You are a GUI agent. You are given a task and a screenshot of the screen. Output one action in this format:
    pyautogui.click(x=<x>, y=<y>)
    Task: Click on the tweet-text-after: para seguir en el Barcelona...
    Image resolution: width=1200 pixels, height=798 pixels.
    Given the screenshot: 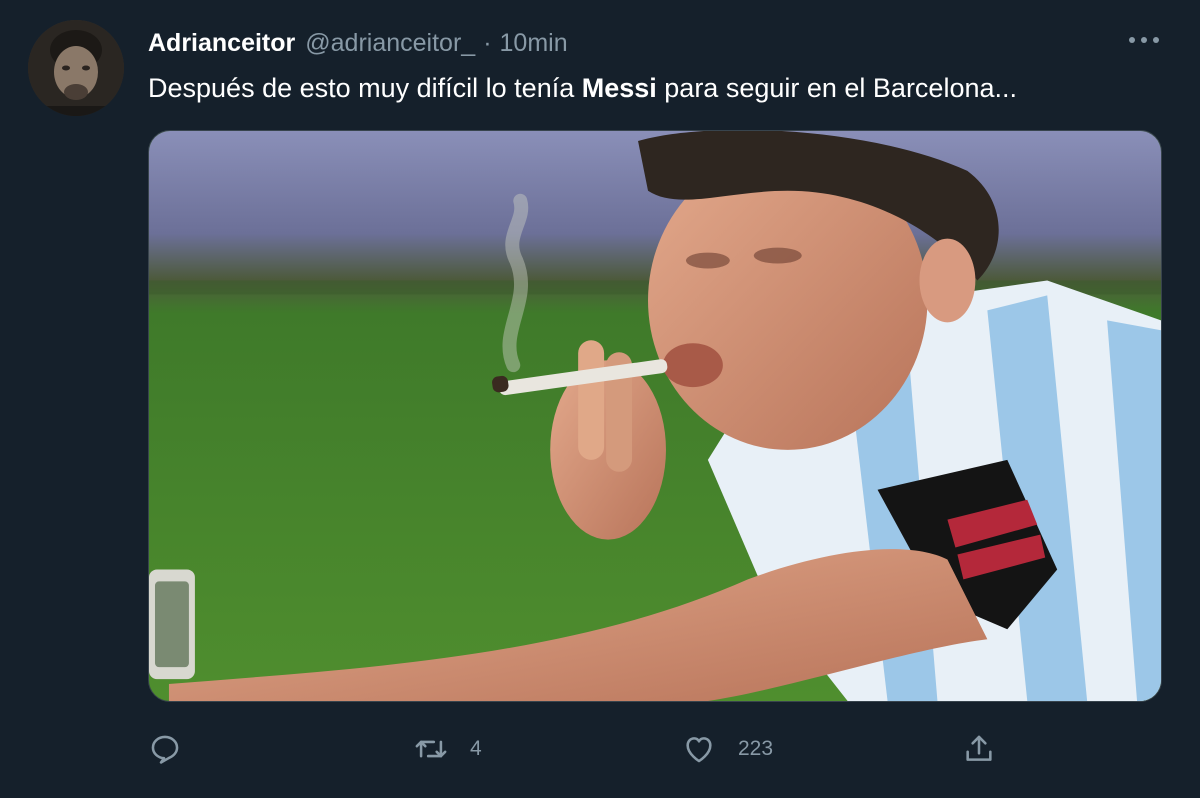 What is the action you would take?
    pyautogui.click(x=836, y=88)
    